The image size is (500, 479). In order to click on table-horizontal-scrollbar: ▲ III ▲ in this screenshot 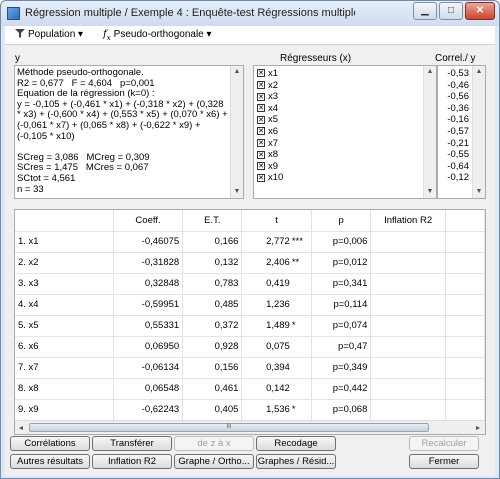, I will do `click(250, 427)`.